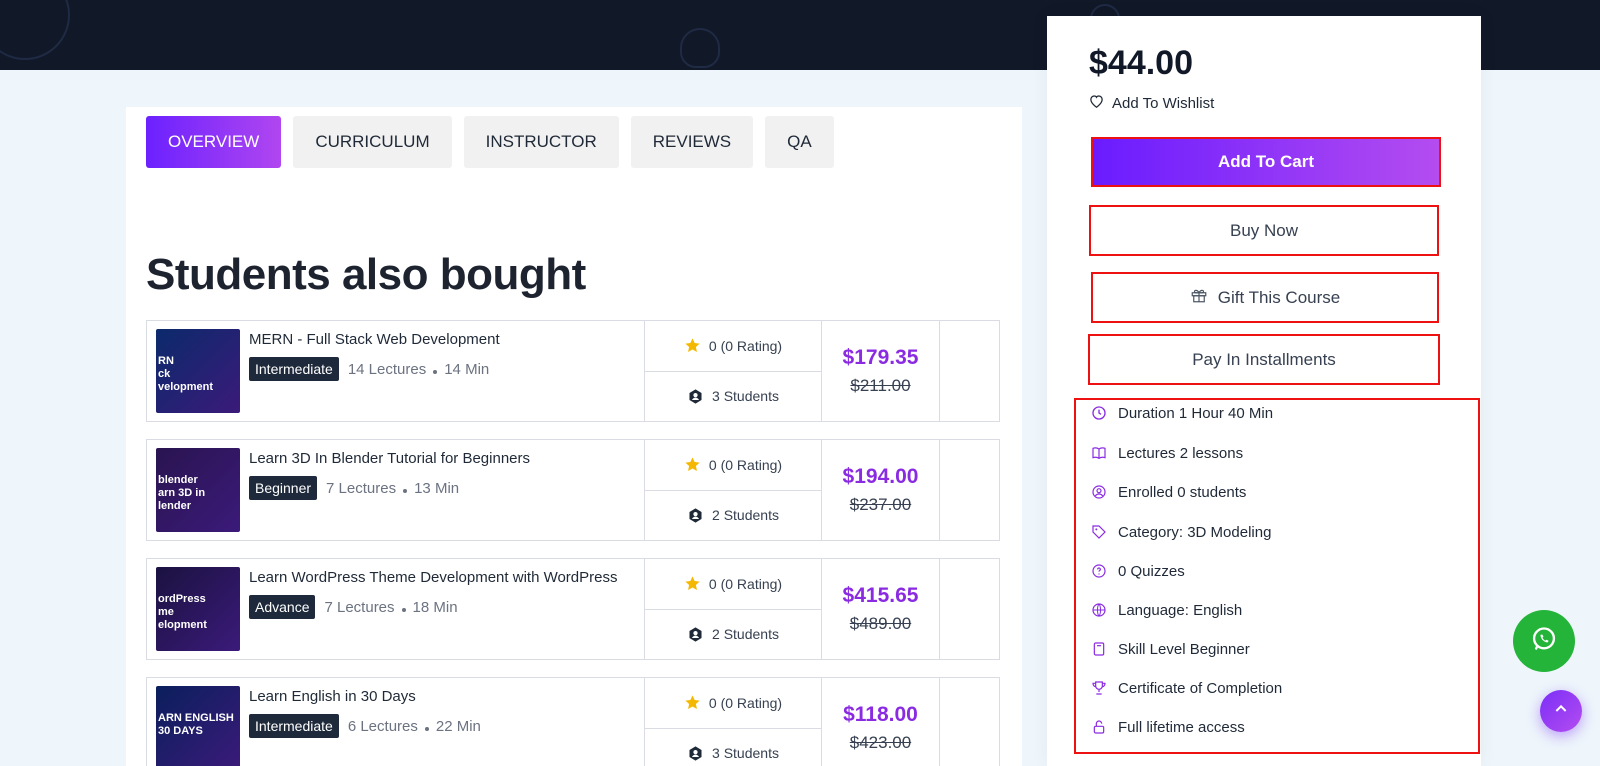 This screenshot has width=1600, height=766. Describe the element at coordinates (880, 385) in the screenshot. I see `original-price: $211.00` at that location.